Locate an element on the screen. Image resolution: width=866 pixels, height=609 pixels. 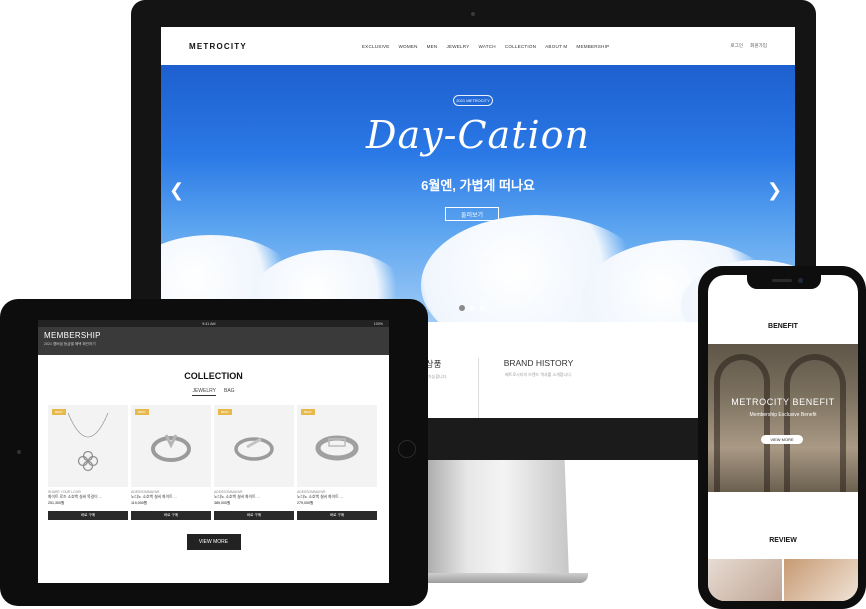
status-time: 9:41 AM is located at coordinates (209, 323).